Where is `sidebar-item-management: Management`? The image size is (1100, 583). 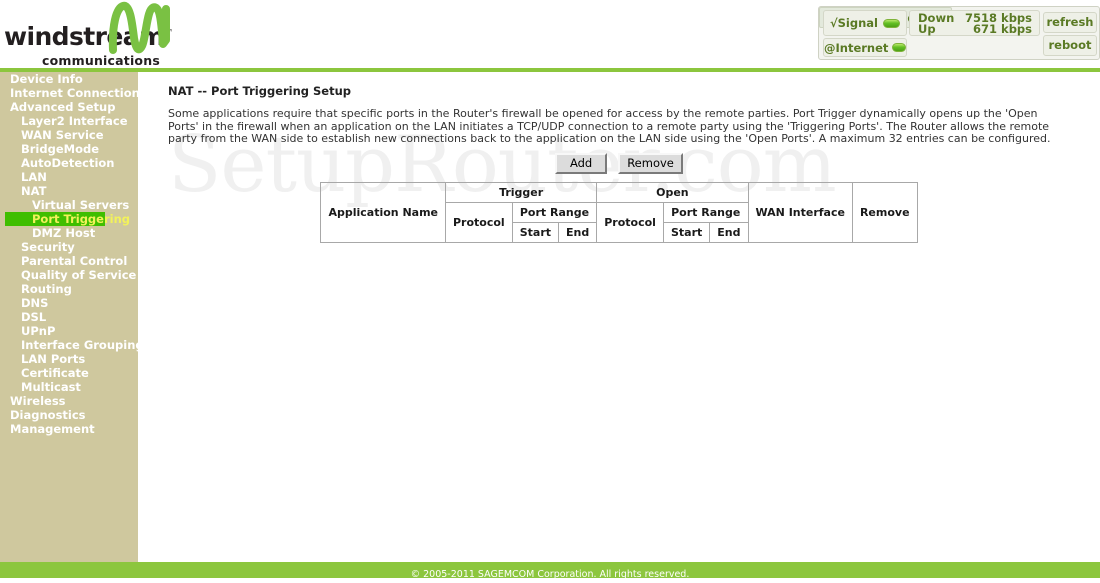 sidebar-item-management: Management is located at coordinates (69, 429).